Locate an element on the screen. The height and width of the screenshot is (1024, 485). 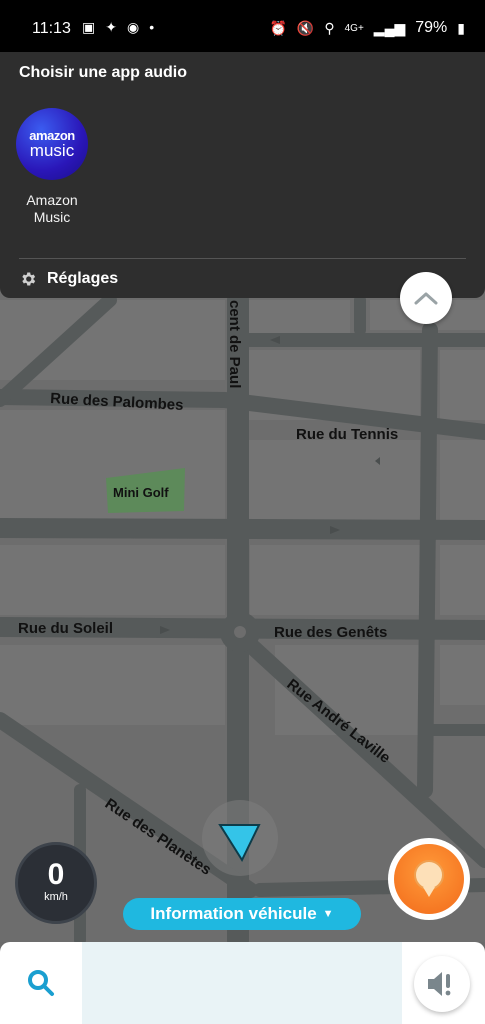
sound-settings-button is located at coordinates (442, 984).